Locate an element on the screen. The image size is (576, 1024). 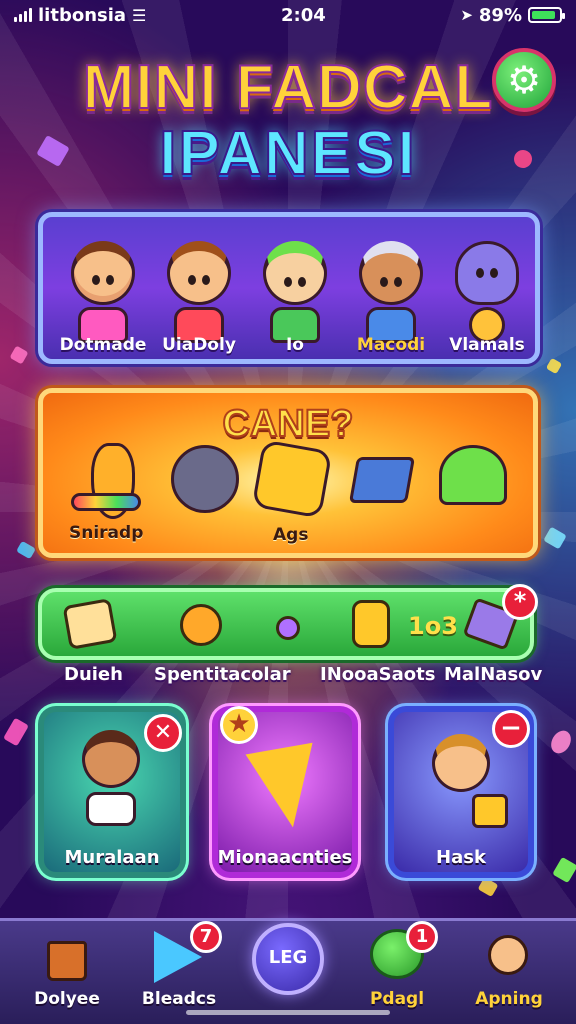
character-card: UiaDoly is located at coordinates (199, 299).